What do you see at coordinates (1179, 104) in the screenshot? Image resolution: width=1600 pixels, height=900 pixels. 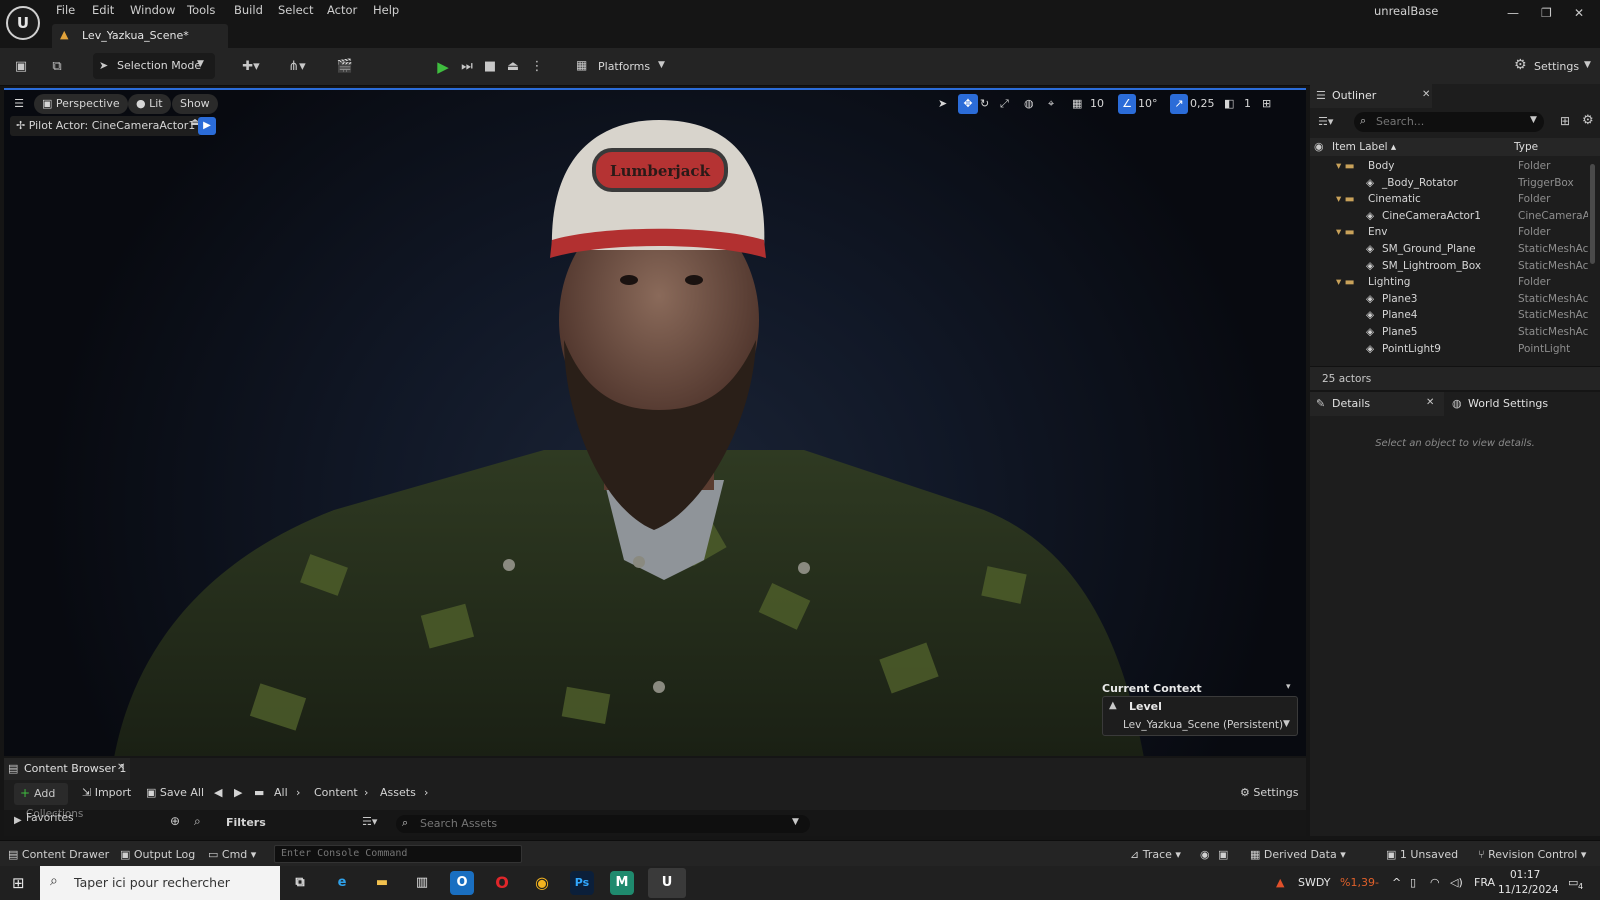 I see `scale-snap-icon: ↗` at bounding box center [1179, 104].